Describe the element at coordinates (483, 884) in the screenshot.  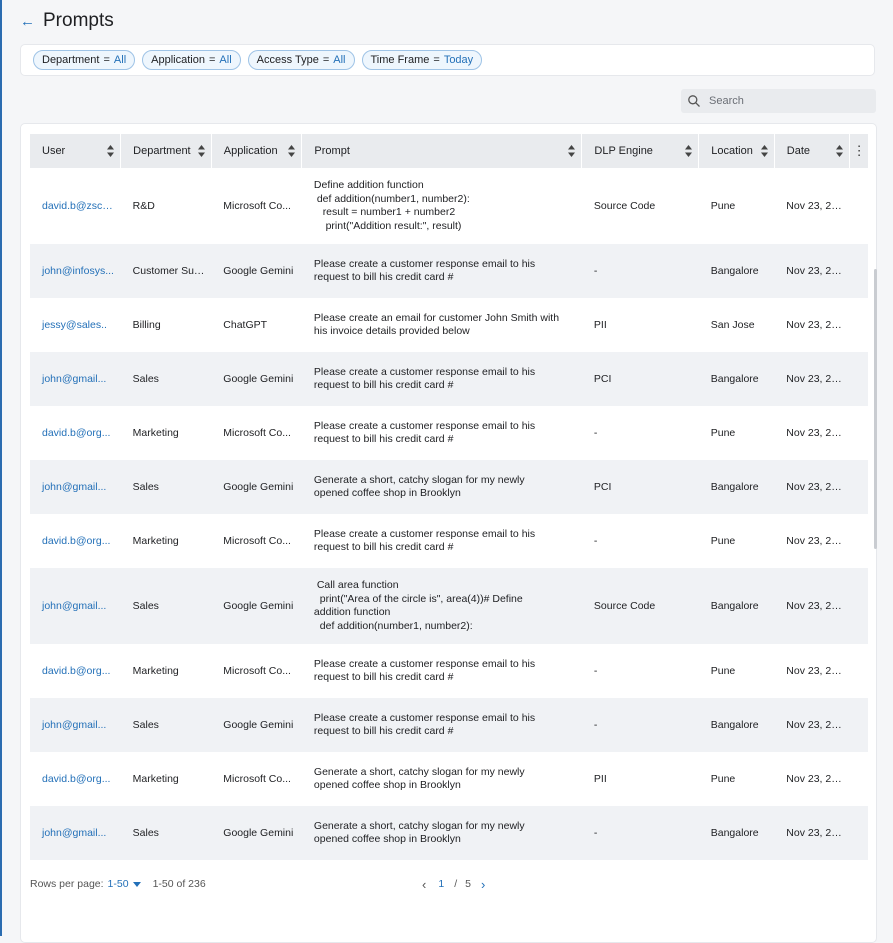
I see `chevron-right-icon: ›` at that location.